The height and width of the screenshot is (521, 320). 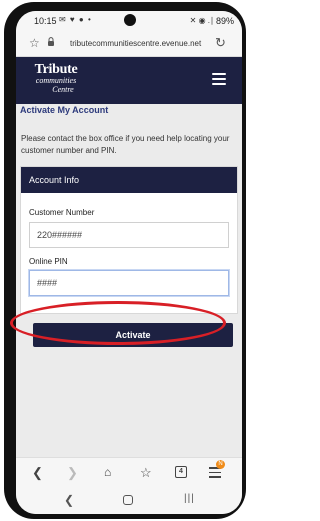 What do you see at coordinates (129, 80) in the screenshot?
I see `site-header: Tribute communities Centre` at bounding box center [129, 80].